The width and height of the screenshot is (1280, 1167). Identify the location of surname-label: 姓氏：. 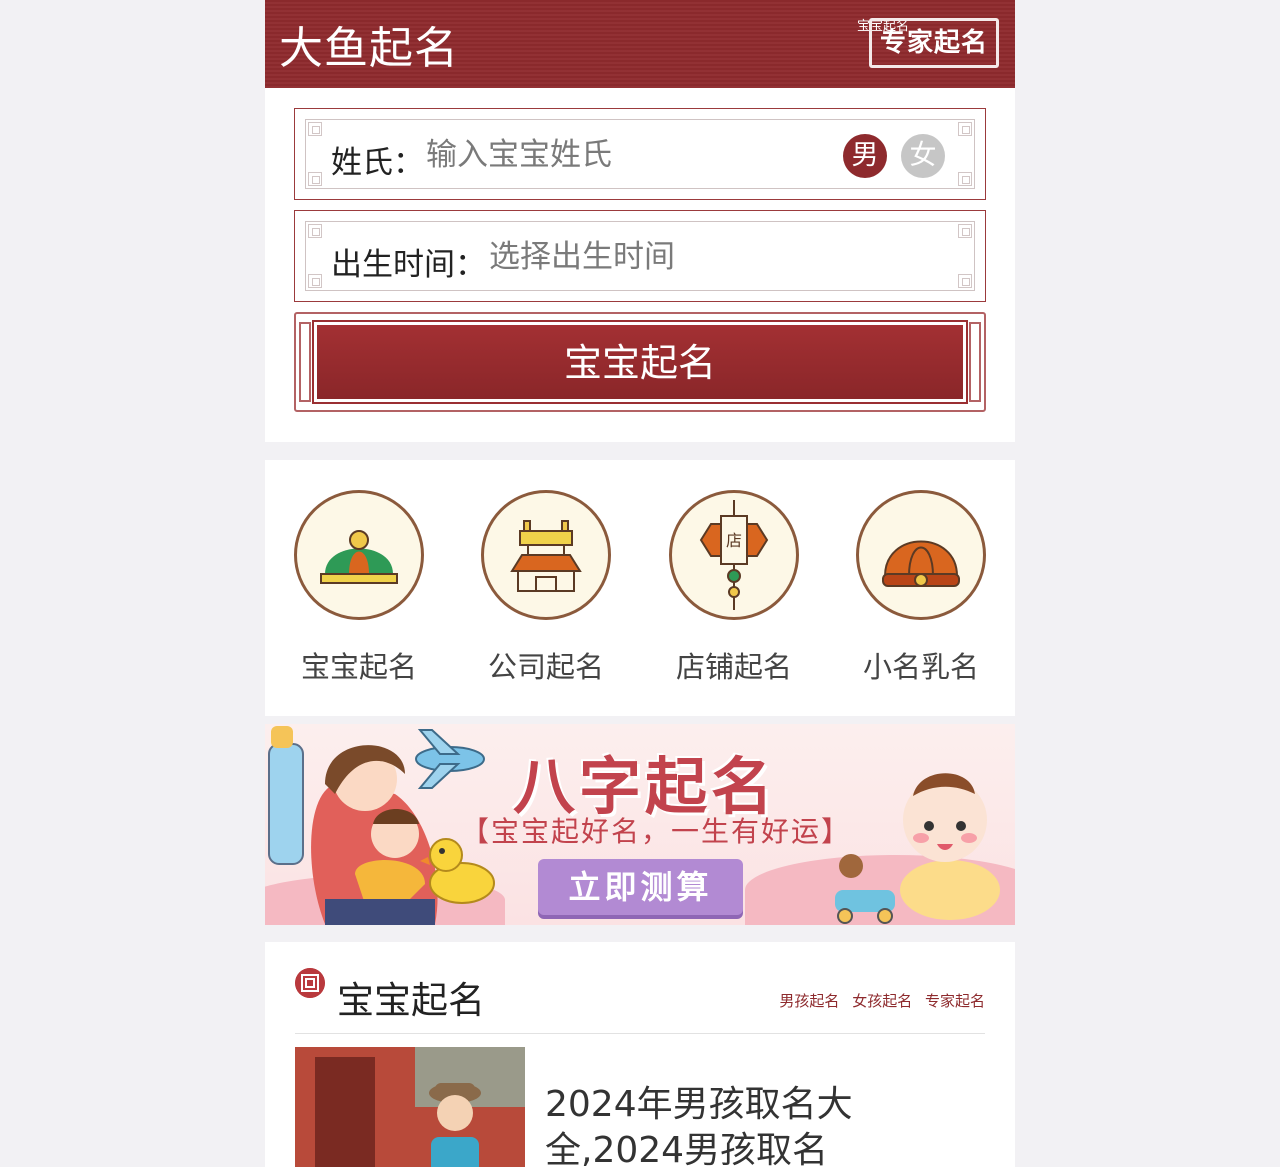
(377, 163).